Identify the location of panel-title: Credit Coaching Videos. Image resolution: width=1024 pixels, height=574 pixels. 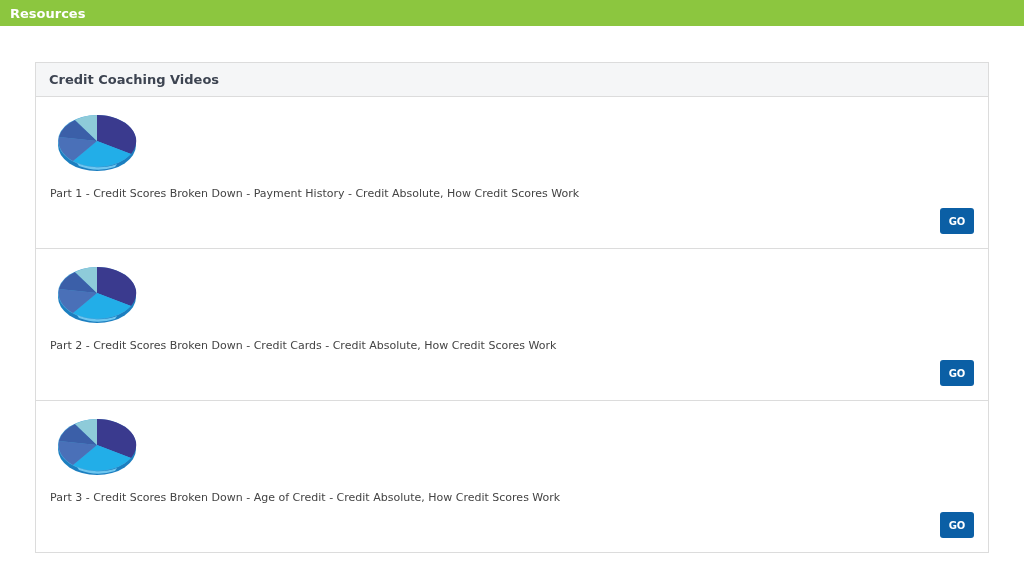
(134, 79).